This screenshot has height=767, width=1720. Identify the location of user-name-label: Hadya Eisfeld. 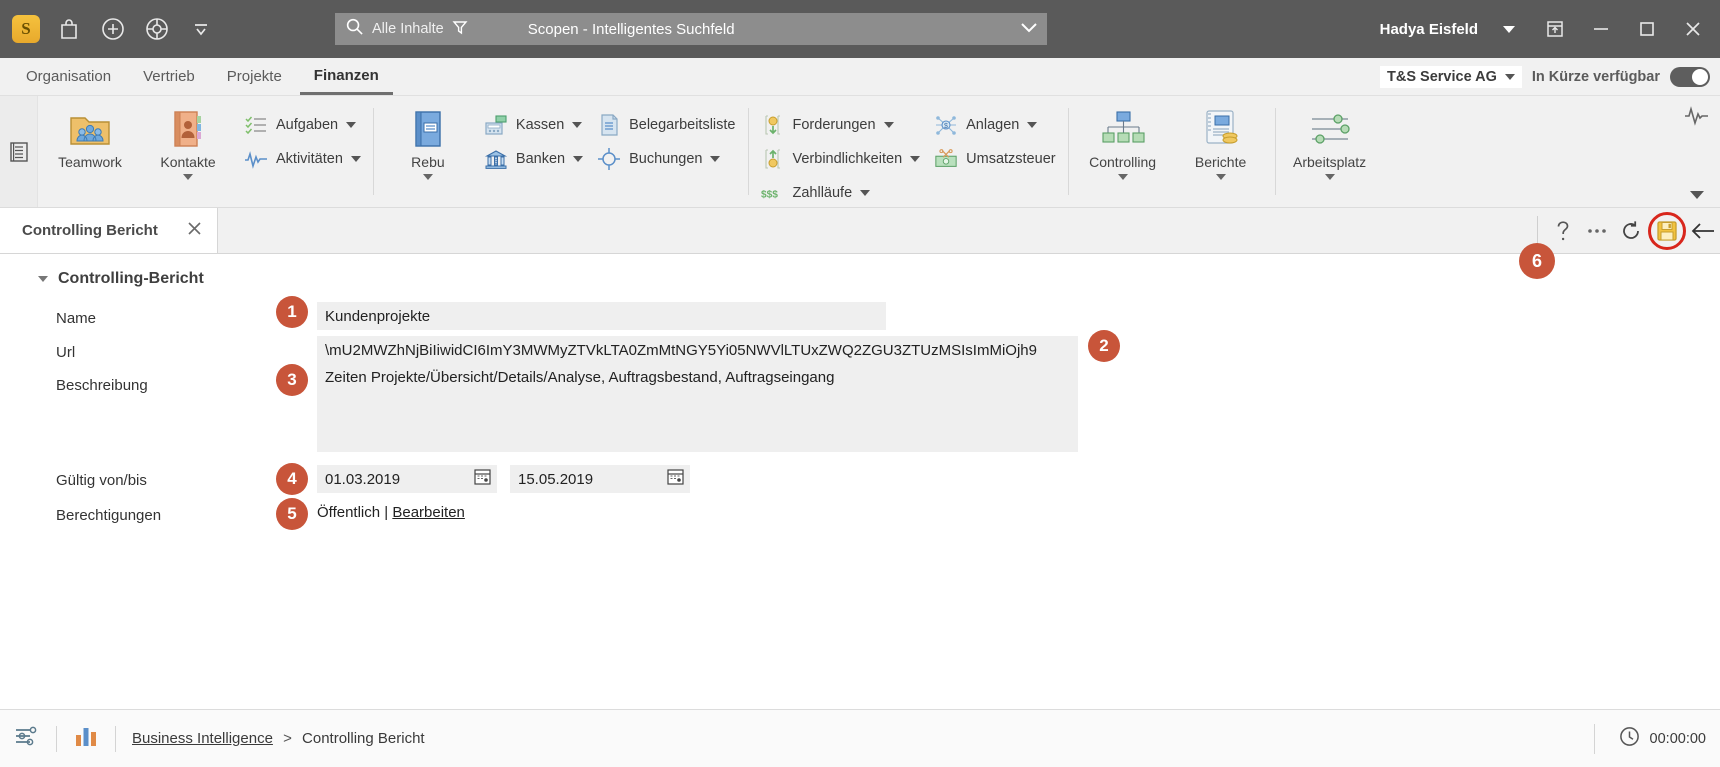
(1429, 29).